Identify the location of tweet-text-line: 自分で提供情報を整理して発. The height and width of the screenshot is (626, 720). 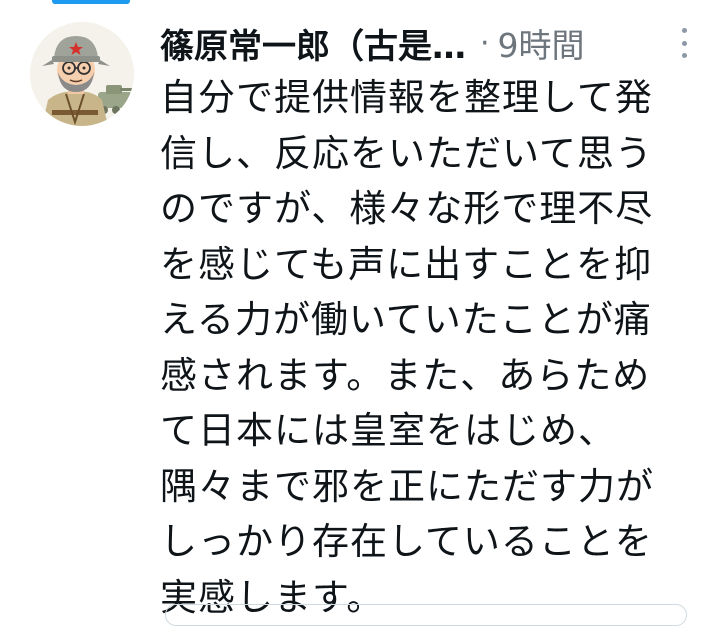
(406, 97).